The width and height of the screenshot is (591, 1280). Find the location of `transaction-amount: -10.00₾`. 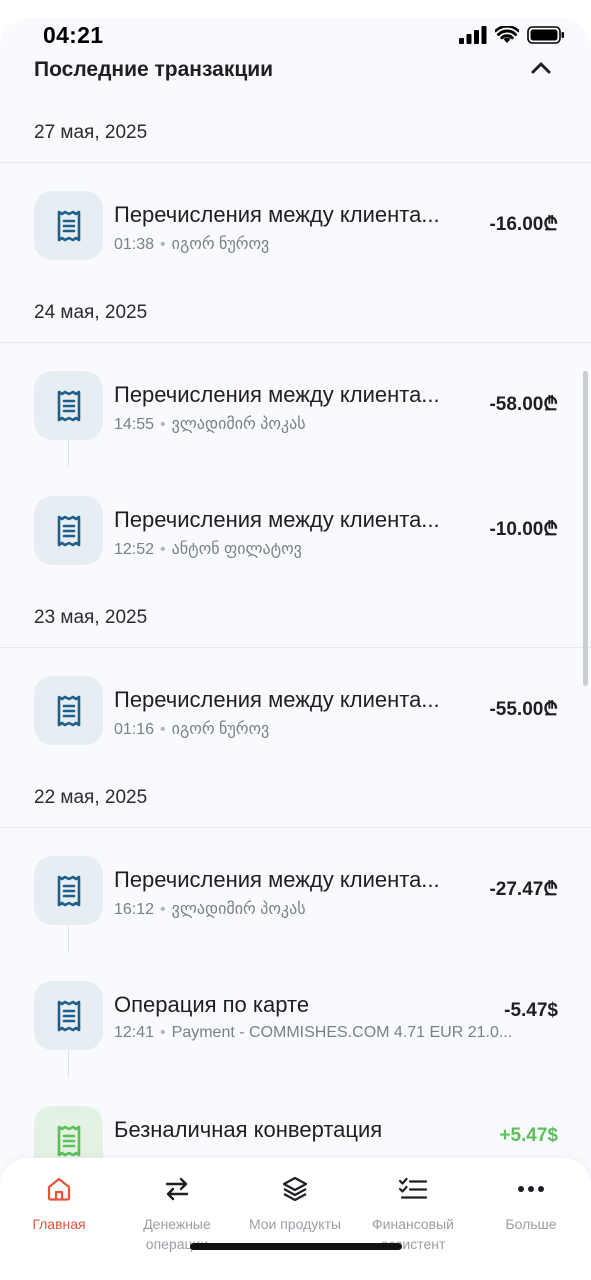

transaction-amount: -10.00₾ is located at coordinates (523, 529).